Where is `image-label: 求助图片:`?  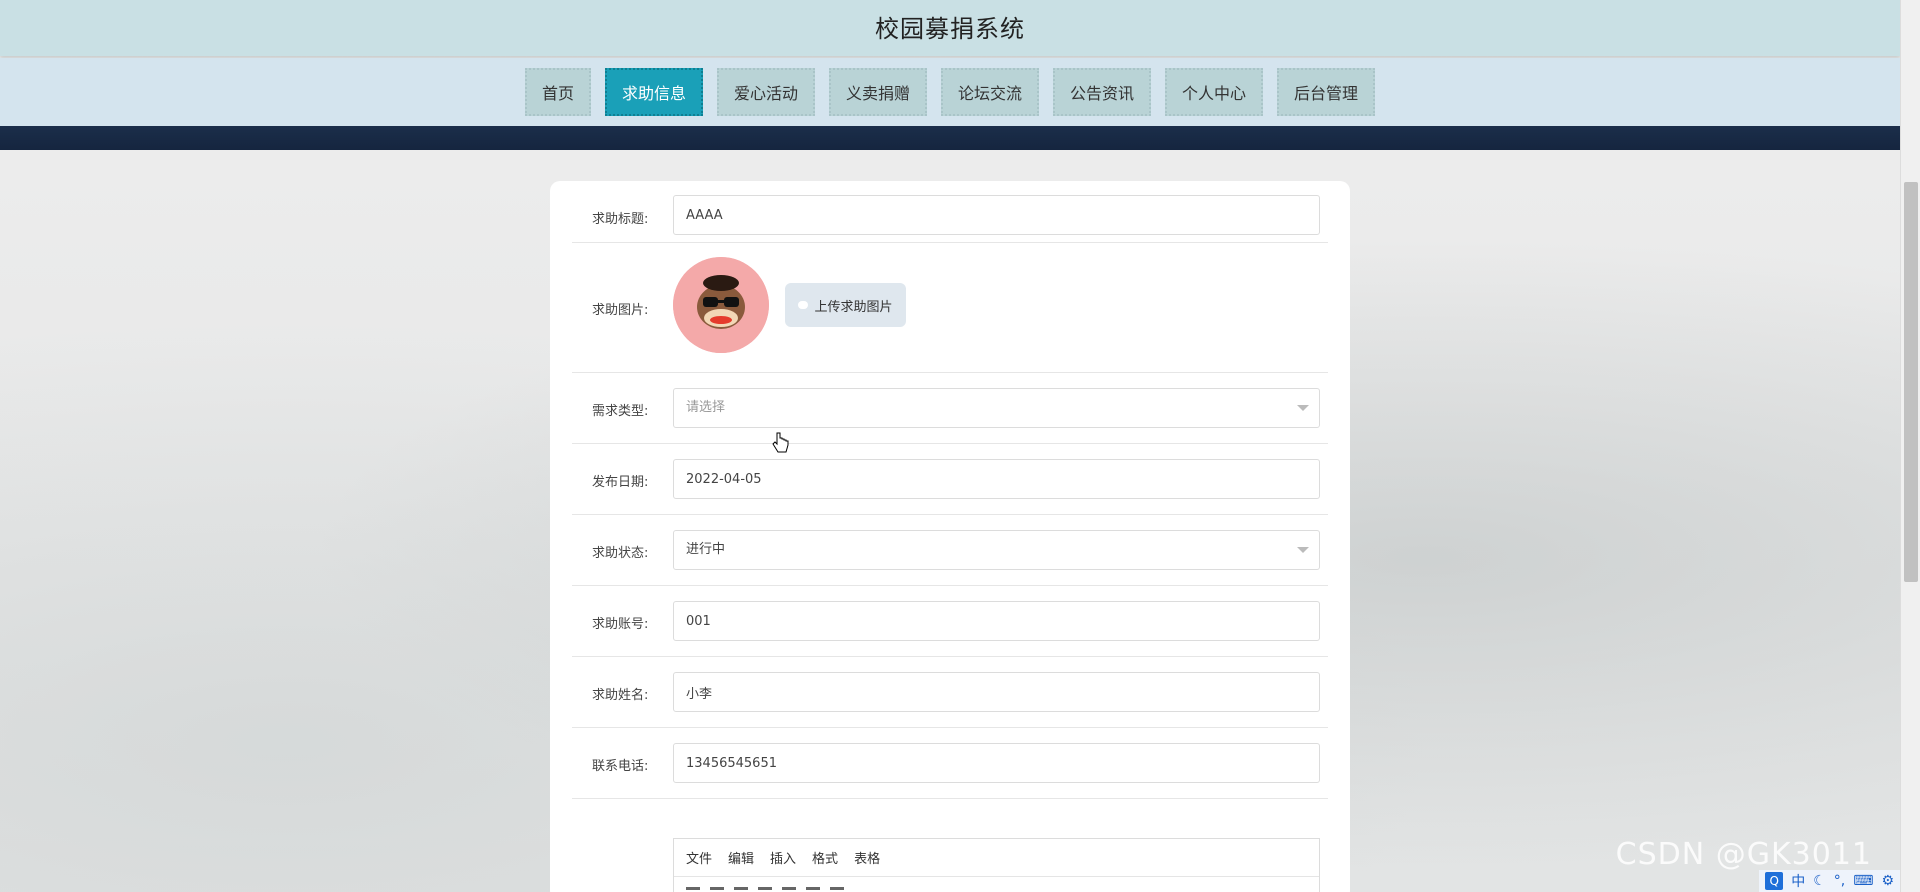 image-label: 求助图片: is located at coordinates (620, 310).